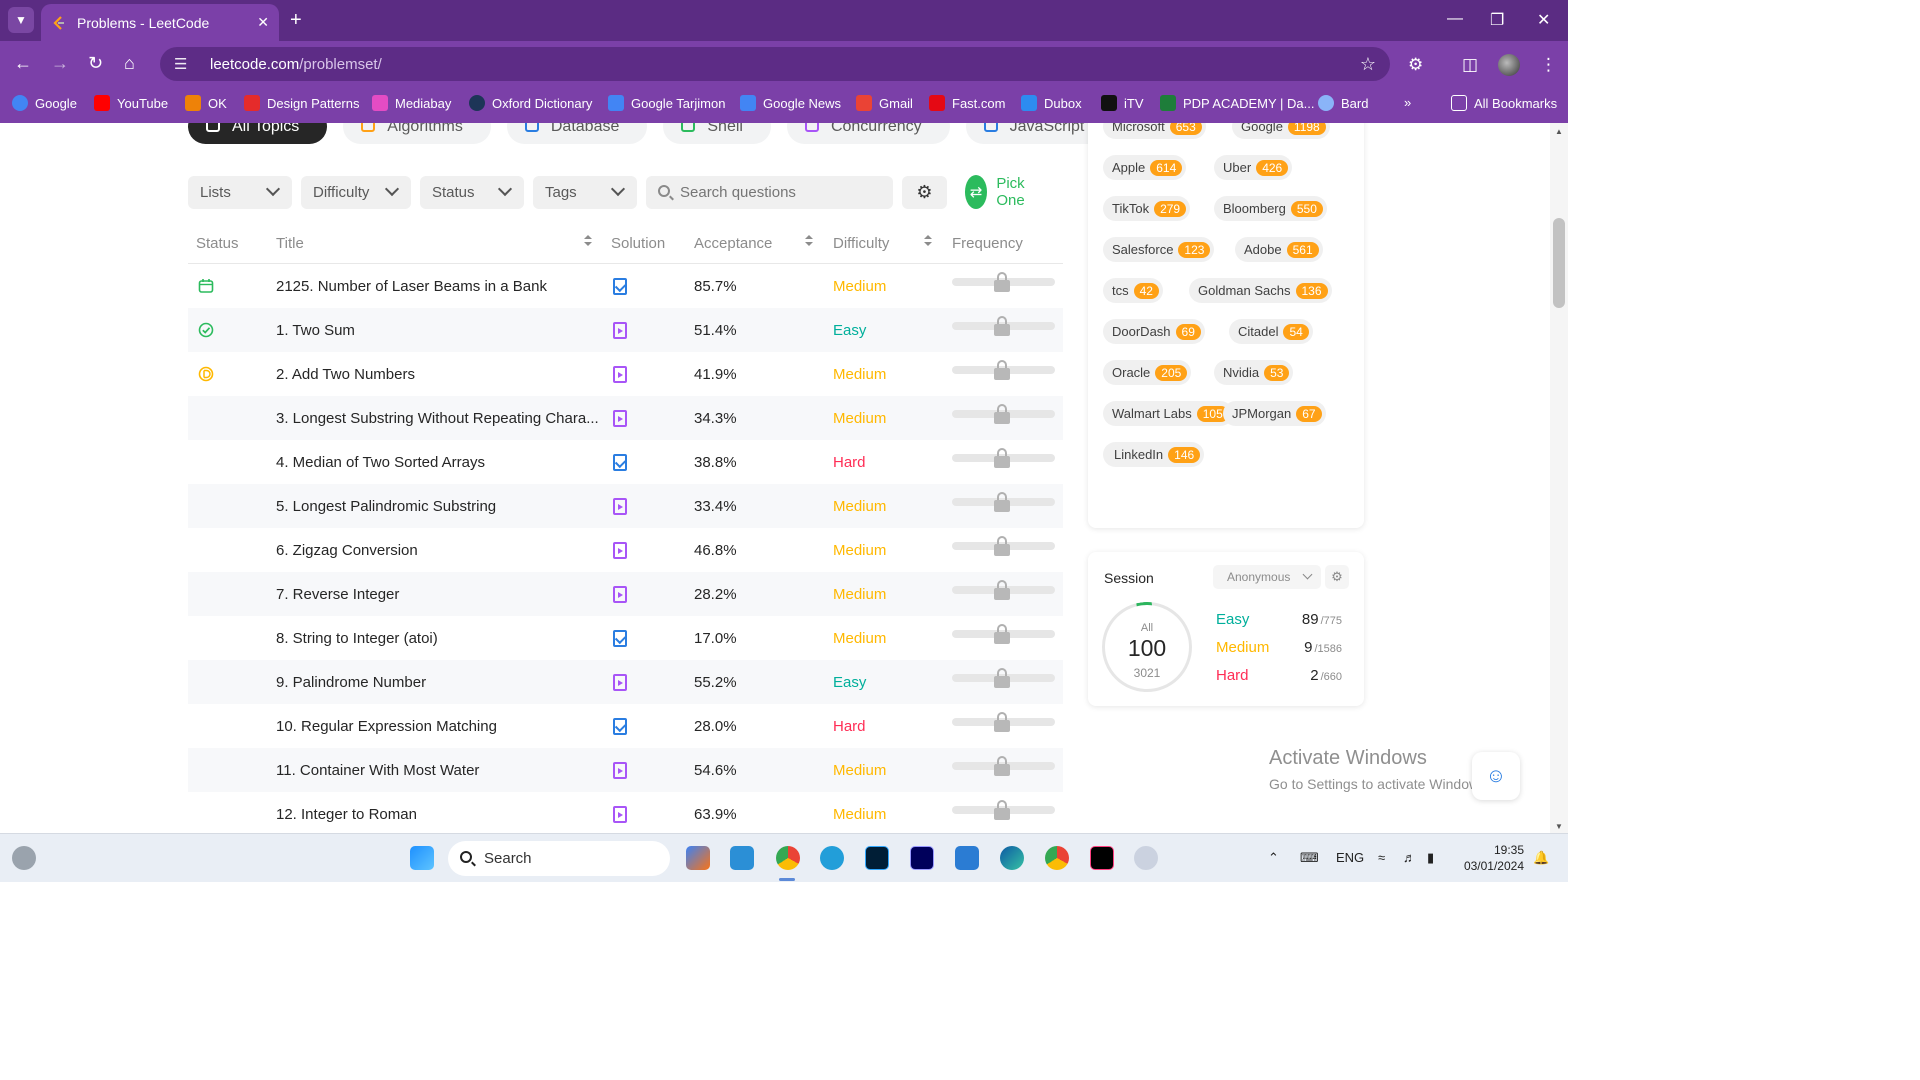 The image size is (1920, 1080). Describe the element at coordinates (1343, 103) in the screenshot. I see `bookmark-bard: Bard` at that location.